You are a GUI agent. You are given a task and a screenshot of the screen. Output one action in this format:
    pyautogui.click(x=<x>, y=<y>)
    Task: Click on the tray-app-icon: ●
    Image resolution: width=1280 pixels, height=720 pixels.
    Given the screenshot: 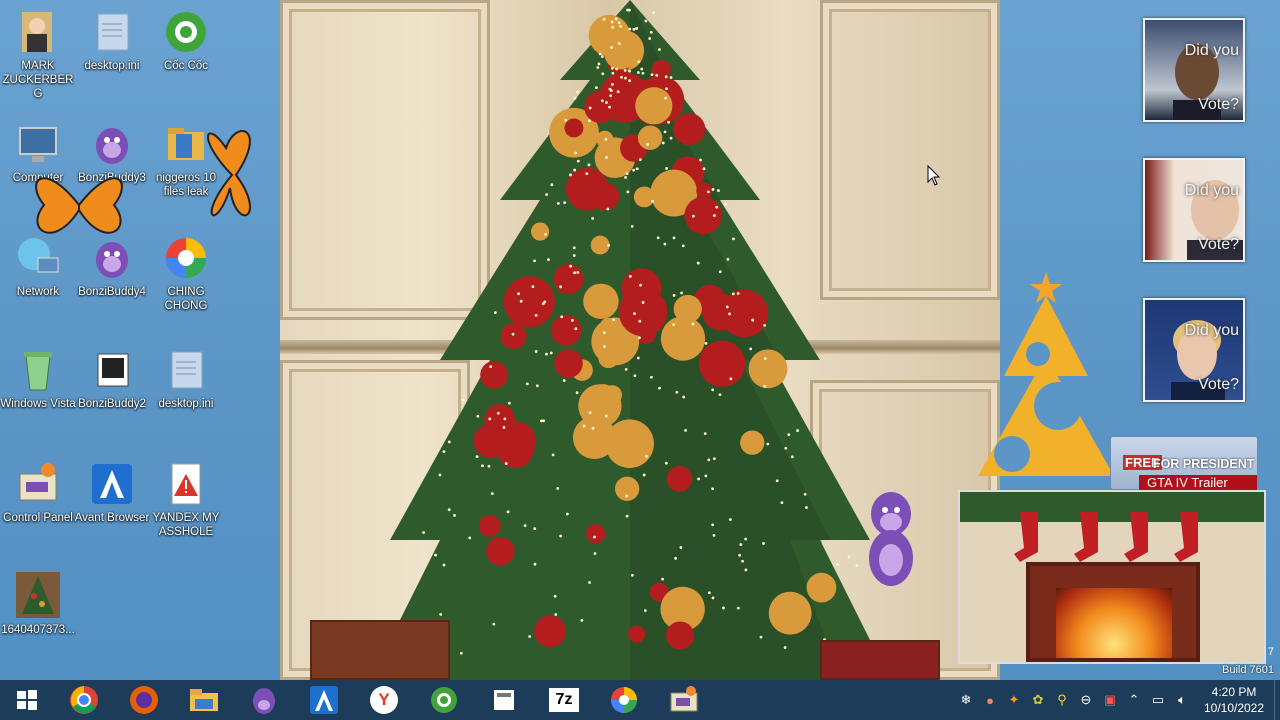 What is the action you would take?
    pyautogui.click(x=990, y=700)
    